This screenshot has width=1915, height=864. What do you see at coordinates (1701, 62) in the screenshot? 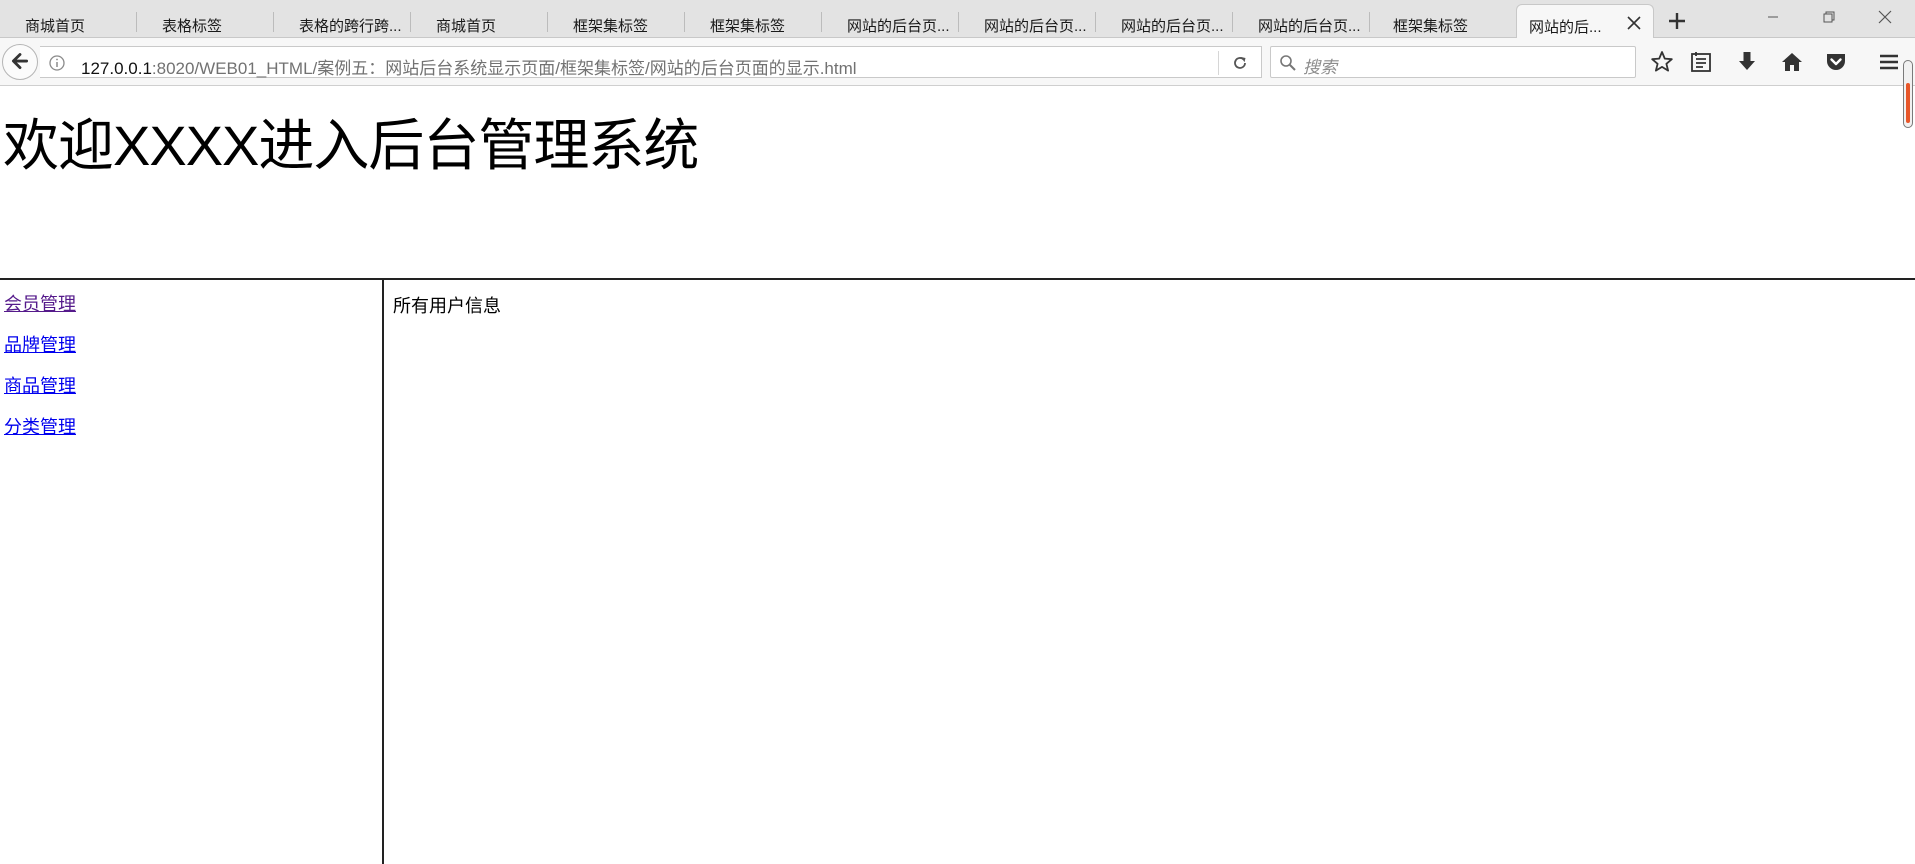
I see `reading-list-icon` at bounding box center [1701, 62].